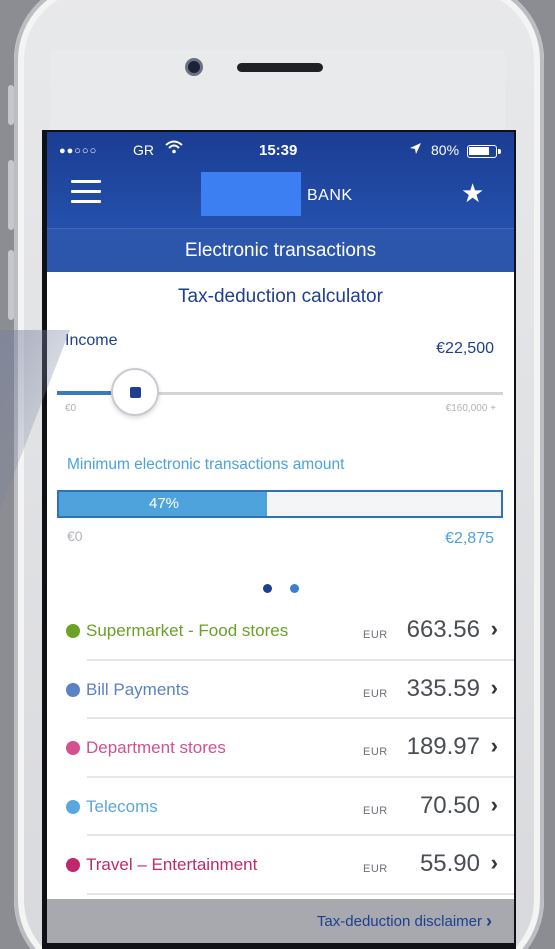 The width and height of the screenshot is (555, 949). I want to click on phone-side-button, so click(11, 105).